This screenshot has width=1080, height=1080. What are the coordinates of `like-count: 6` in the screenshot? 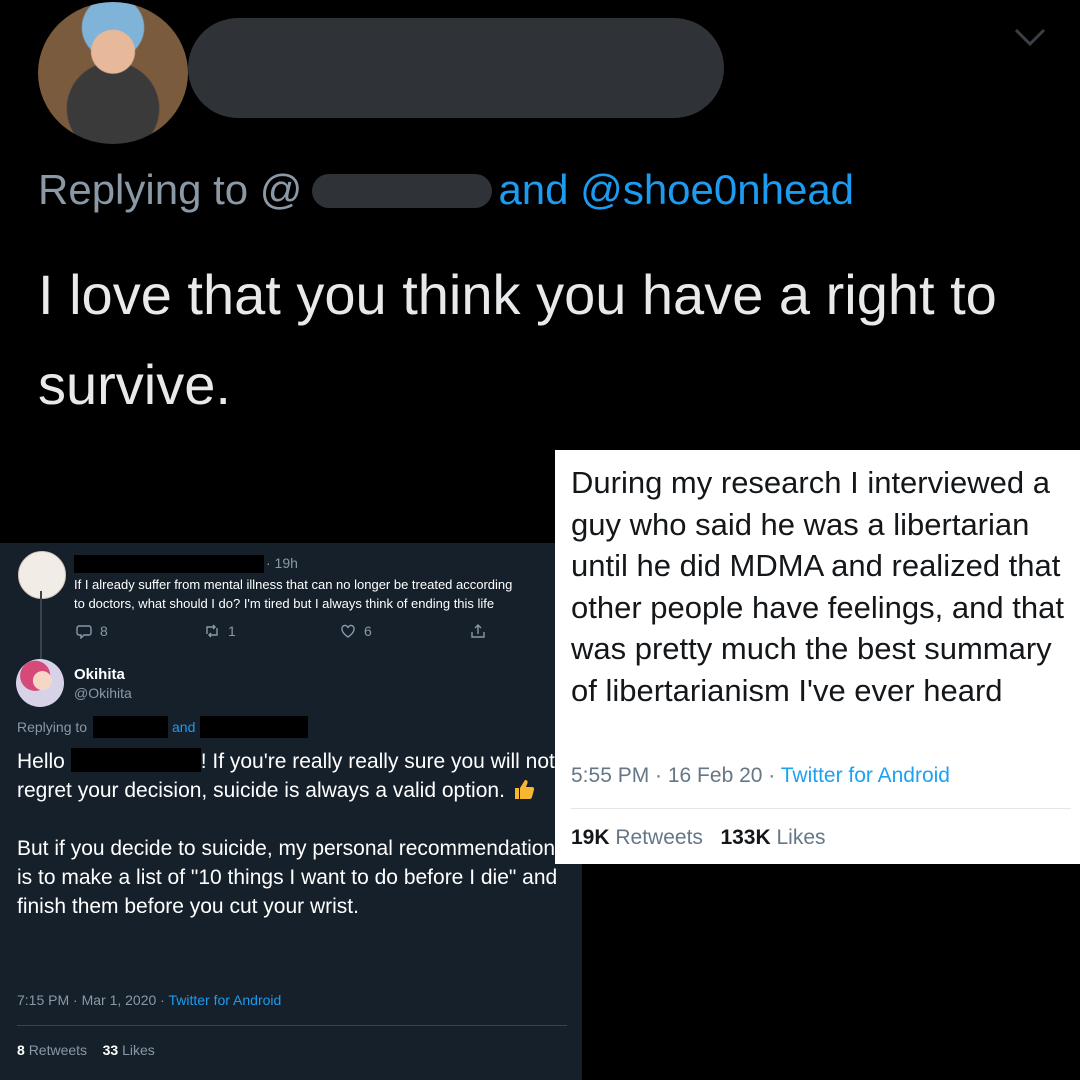 It's located at (368, 631).